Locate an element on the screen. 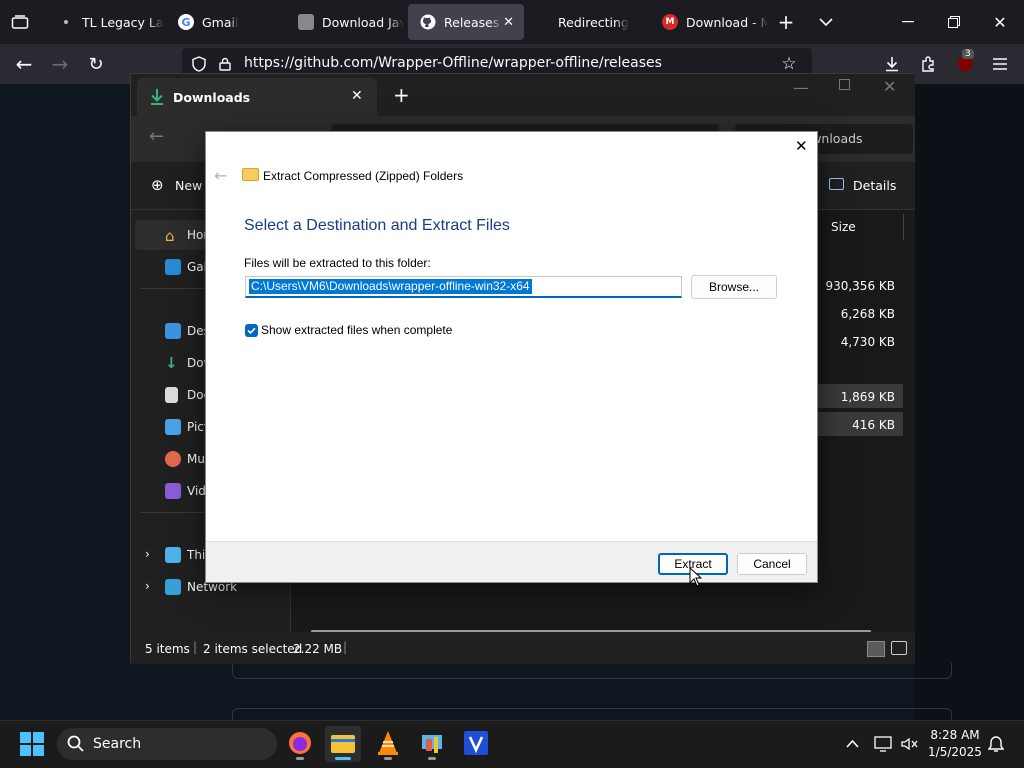 This screenshot has height=768, width=1024. dot-icon is located at coordinates (66, 22).